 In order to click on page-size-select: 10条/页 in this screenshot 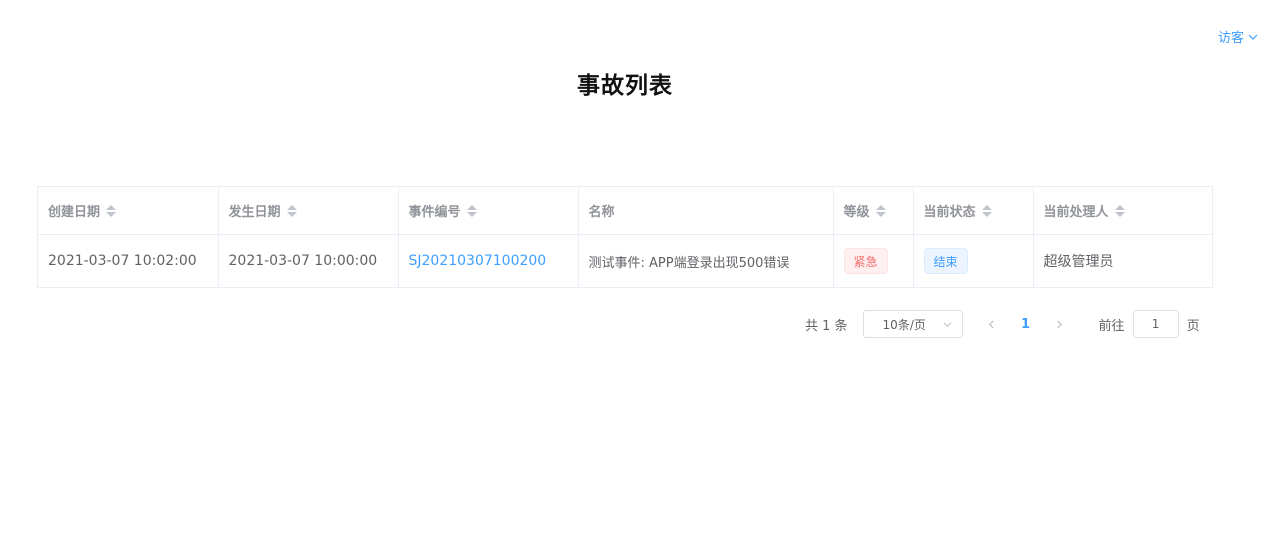, I will do `click(912, 324)`.